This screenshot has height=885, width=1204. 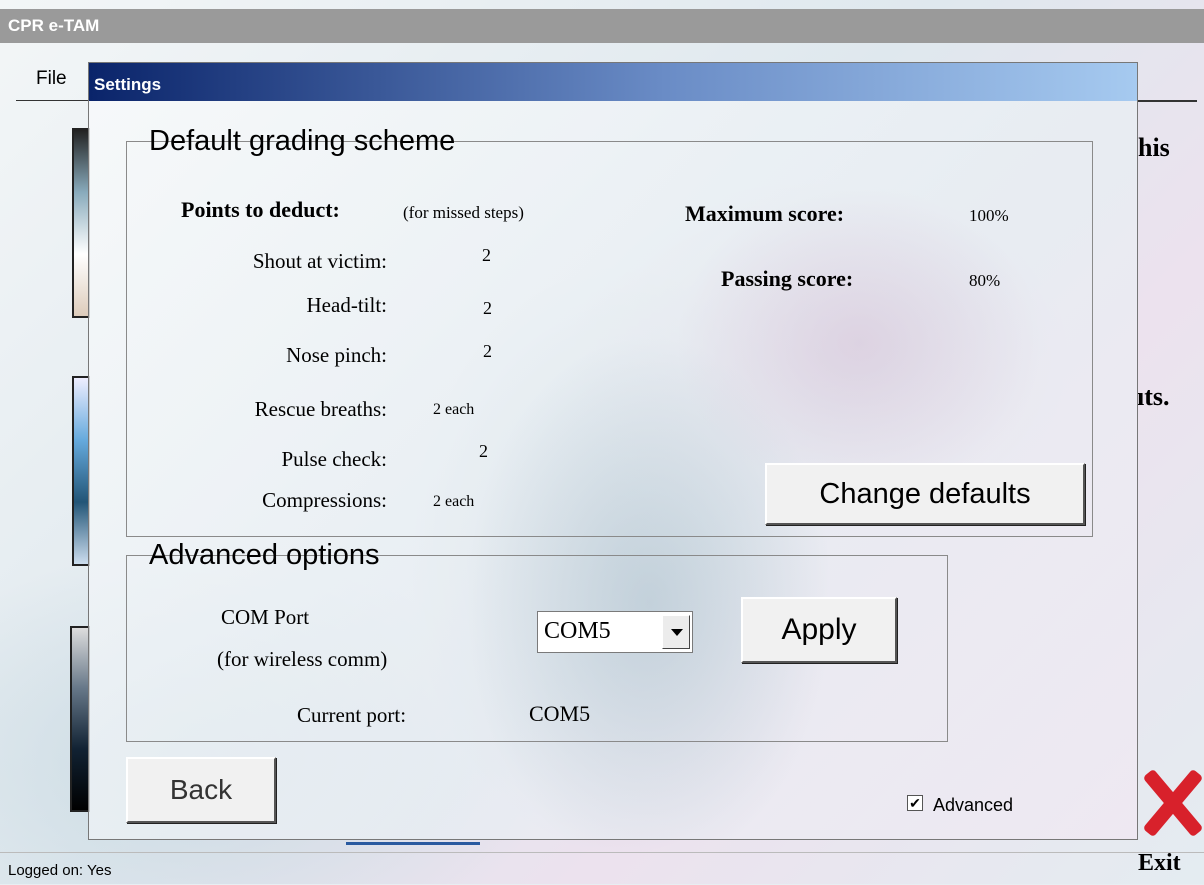 I want to click on menu-divider-right, so click(x=1167, y=101).